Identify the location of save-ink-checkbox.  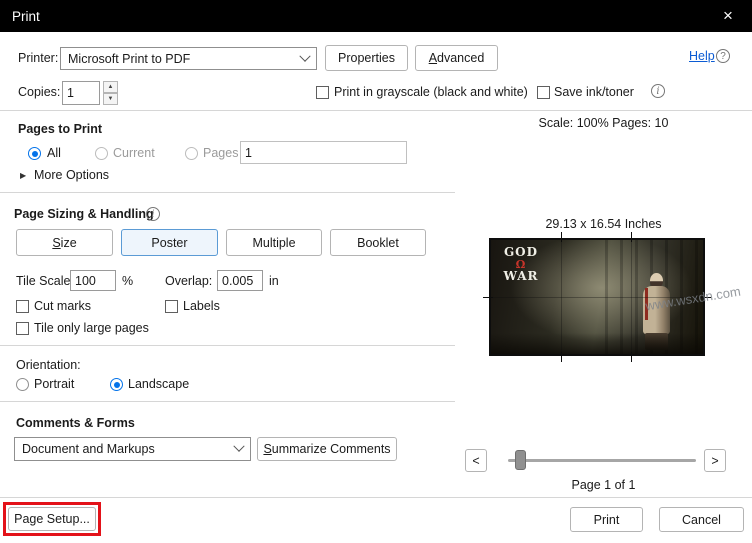
(543, 92).